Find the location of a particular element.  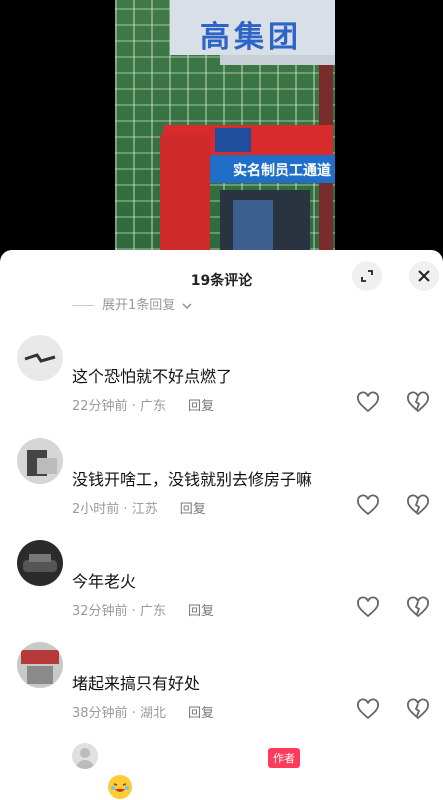

comment-item: 这个恐怕就不好点燃了 22分钟前 · 广东 回复 is located at coordinates (221, 385).